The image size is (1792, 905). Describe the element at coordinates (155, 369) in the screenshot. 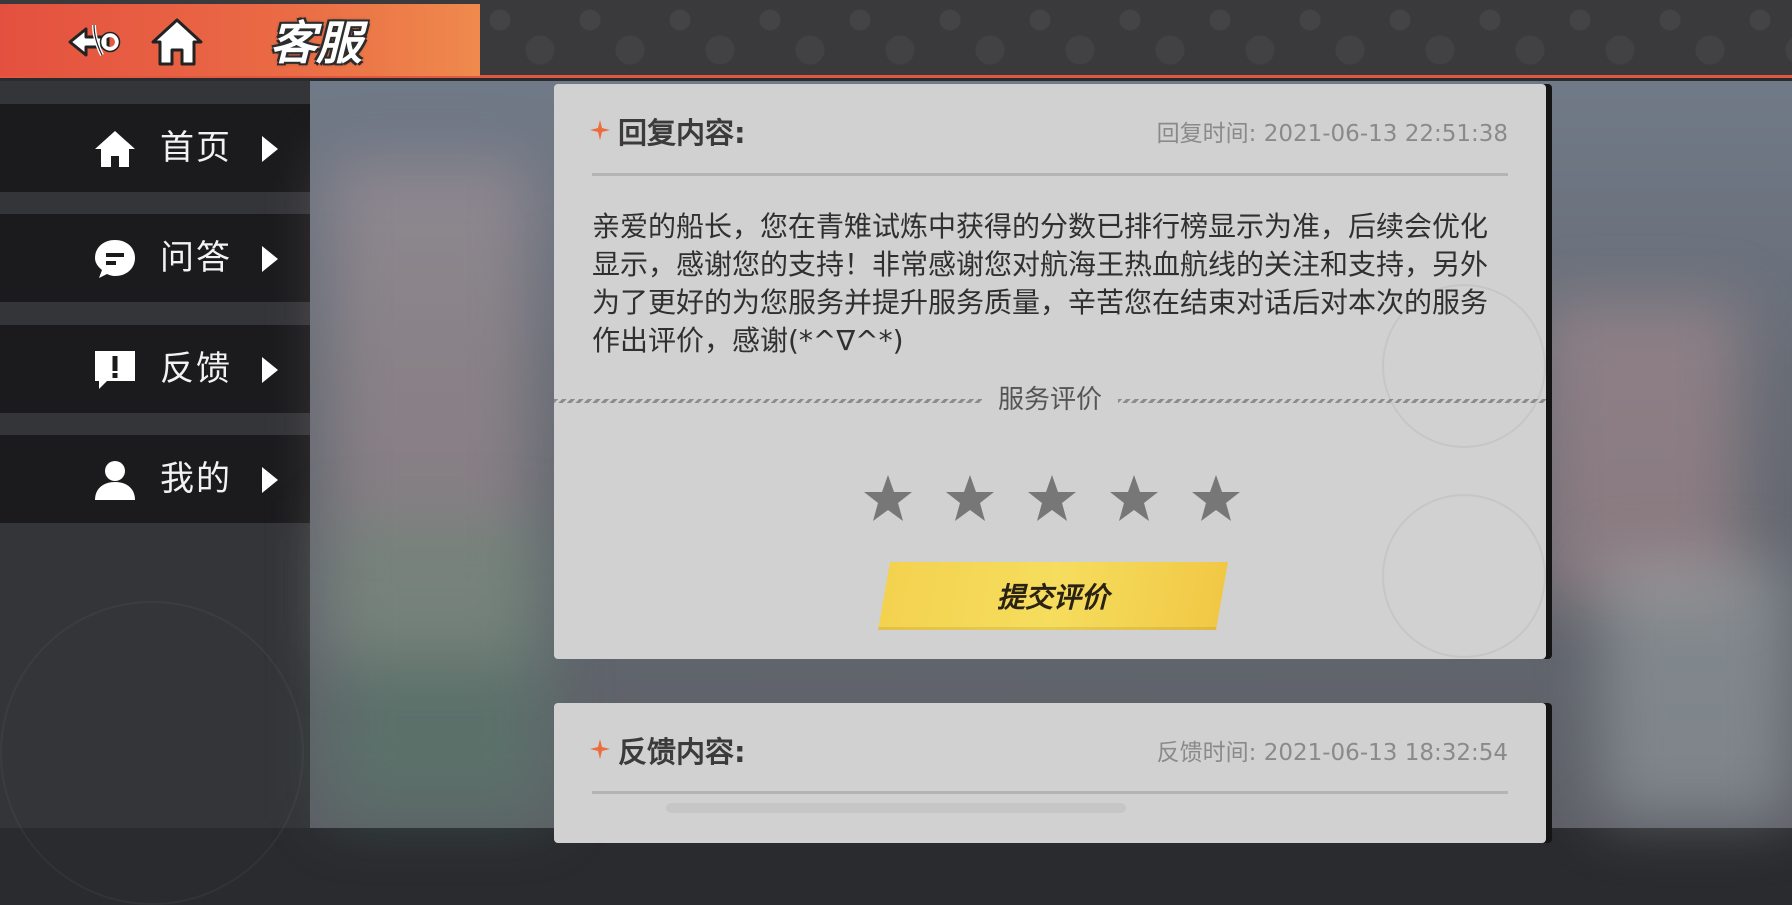

I see `sidebar-item-feedback: 反馈` at that location.